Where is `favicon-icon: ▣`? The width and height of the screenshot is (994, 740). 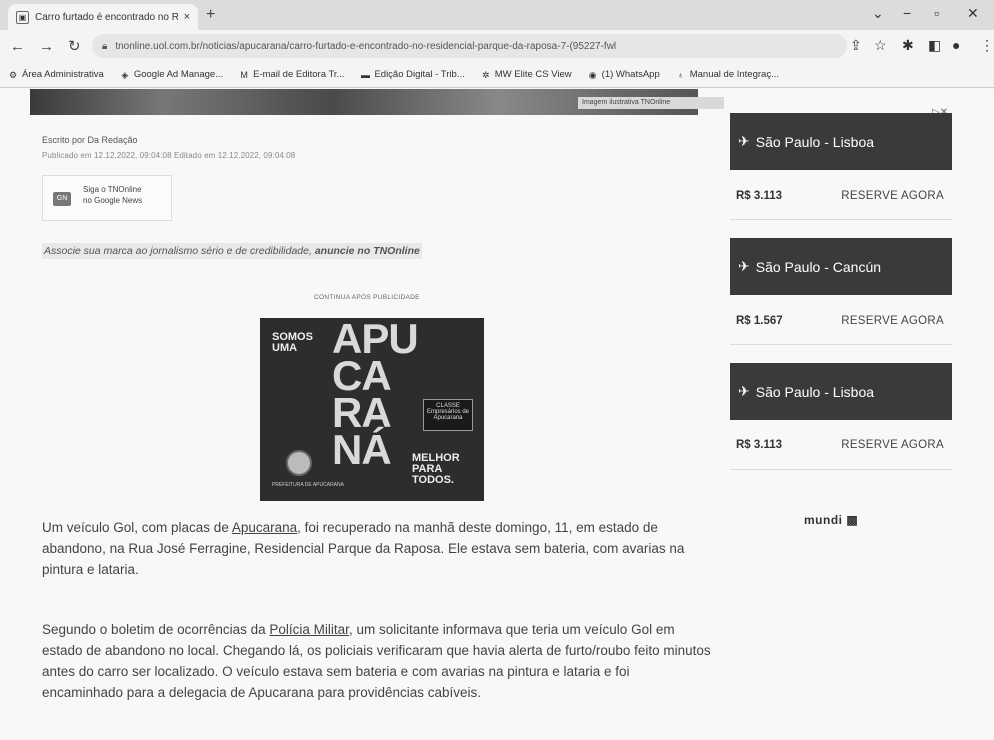 favicon-icon: ▣ is located at coordinates (22, 17).